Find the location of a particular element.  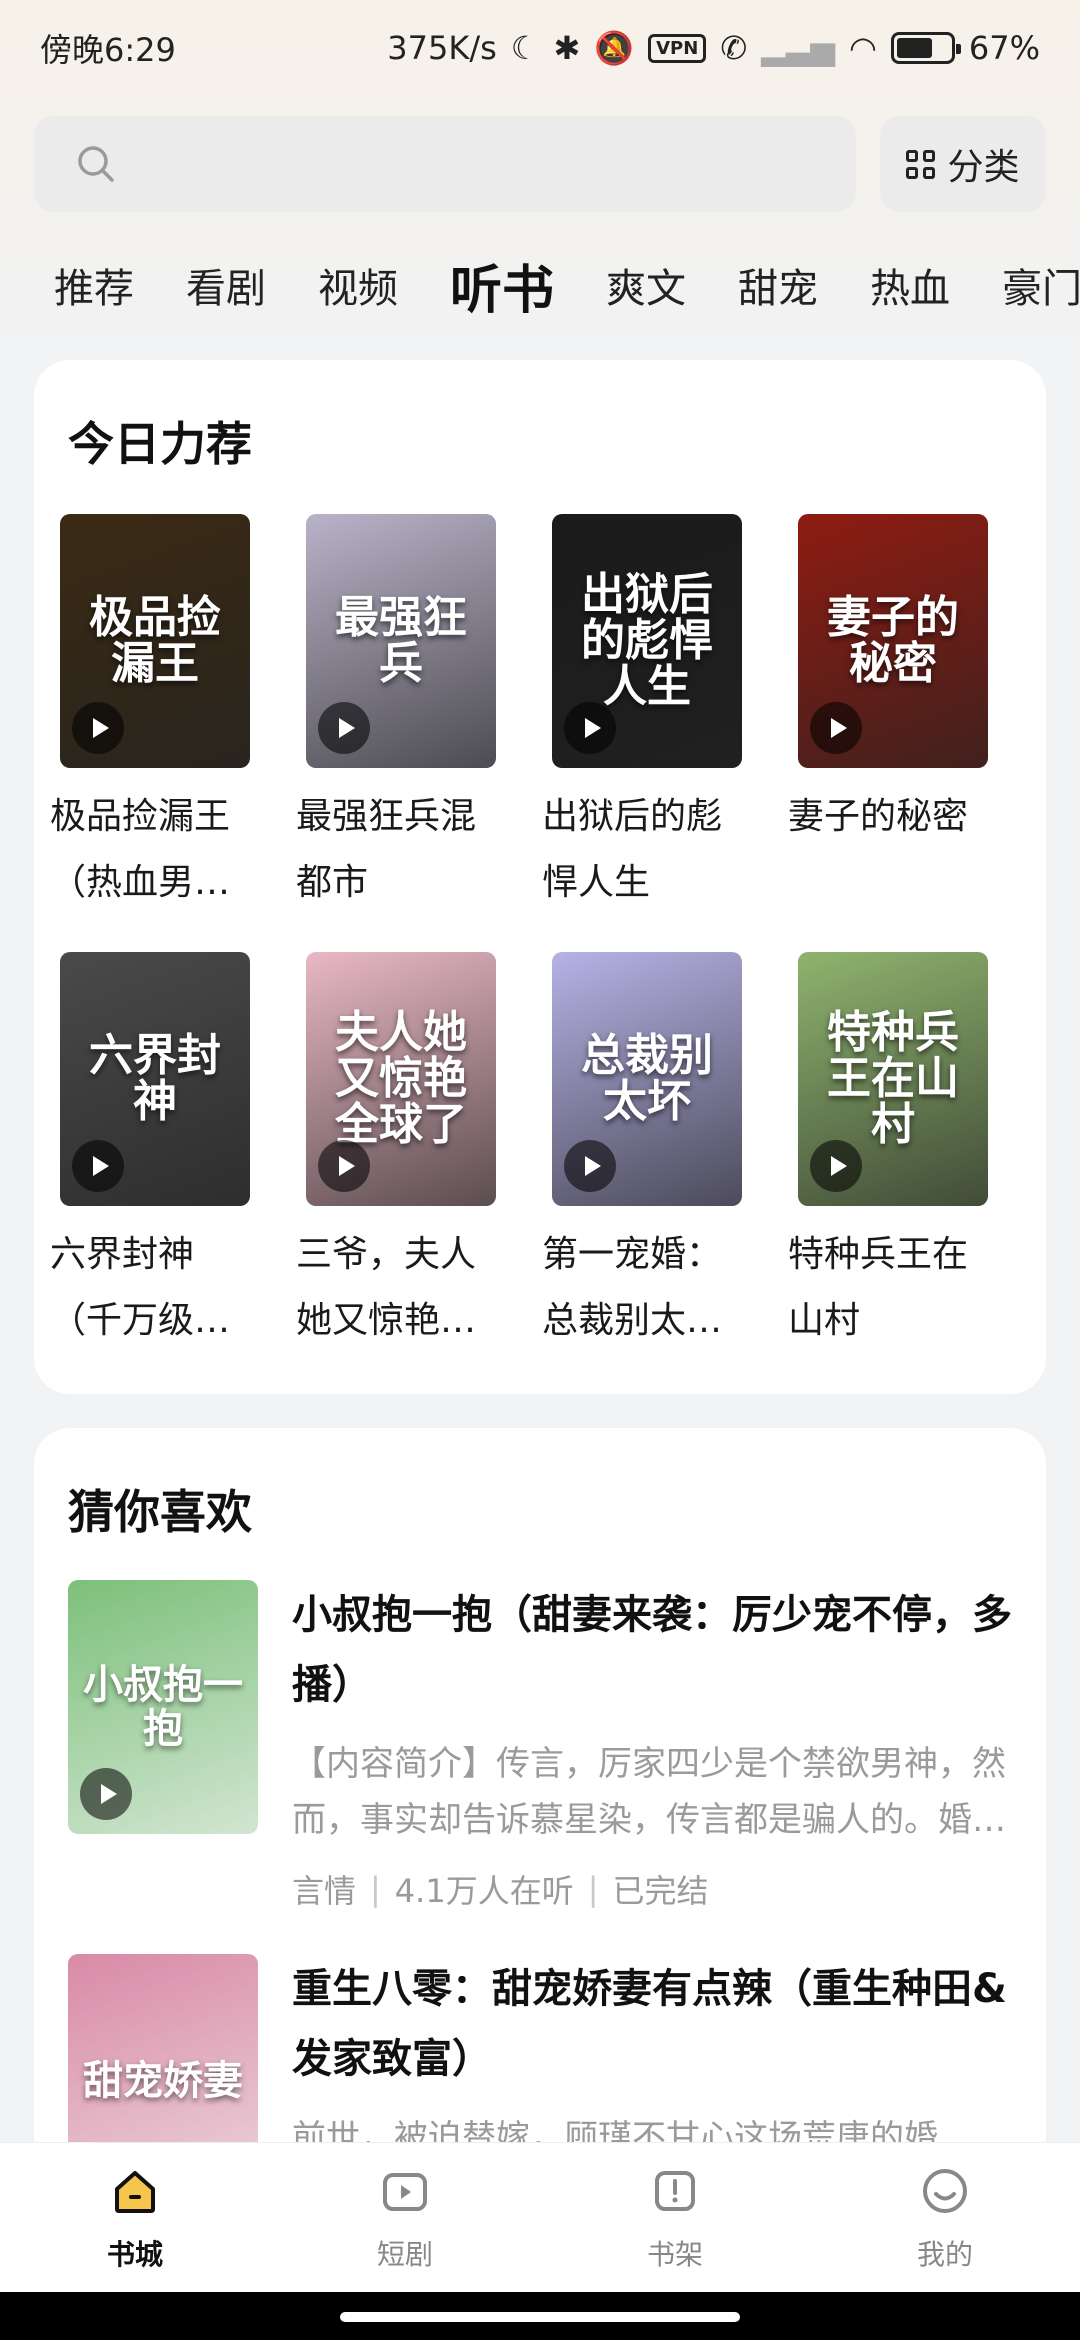

book-cover: 夫人她又惊艳全球了 is located at coordinates (401, 1079).